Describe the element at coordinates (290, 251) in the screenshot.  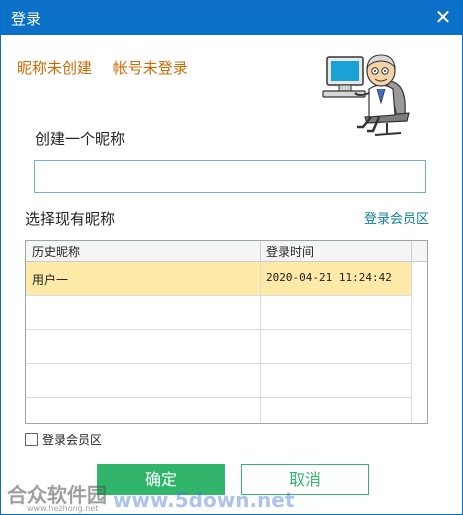
I see `column-header-login-time: 登录时间` at that location.